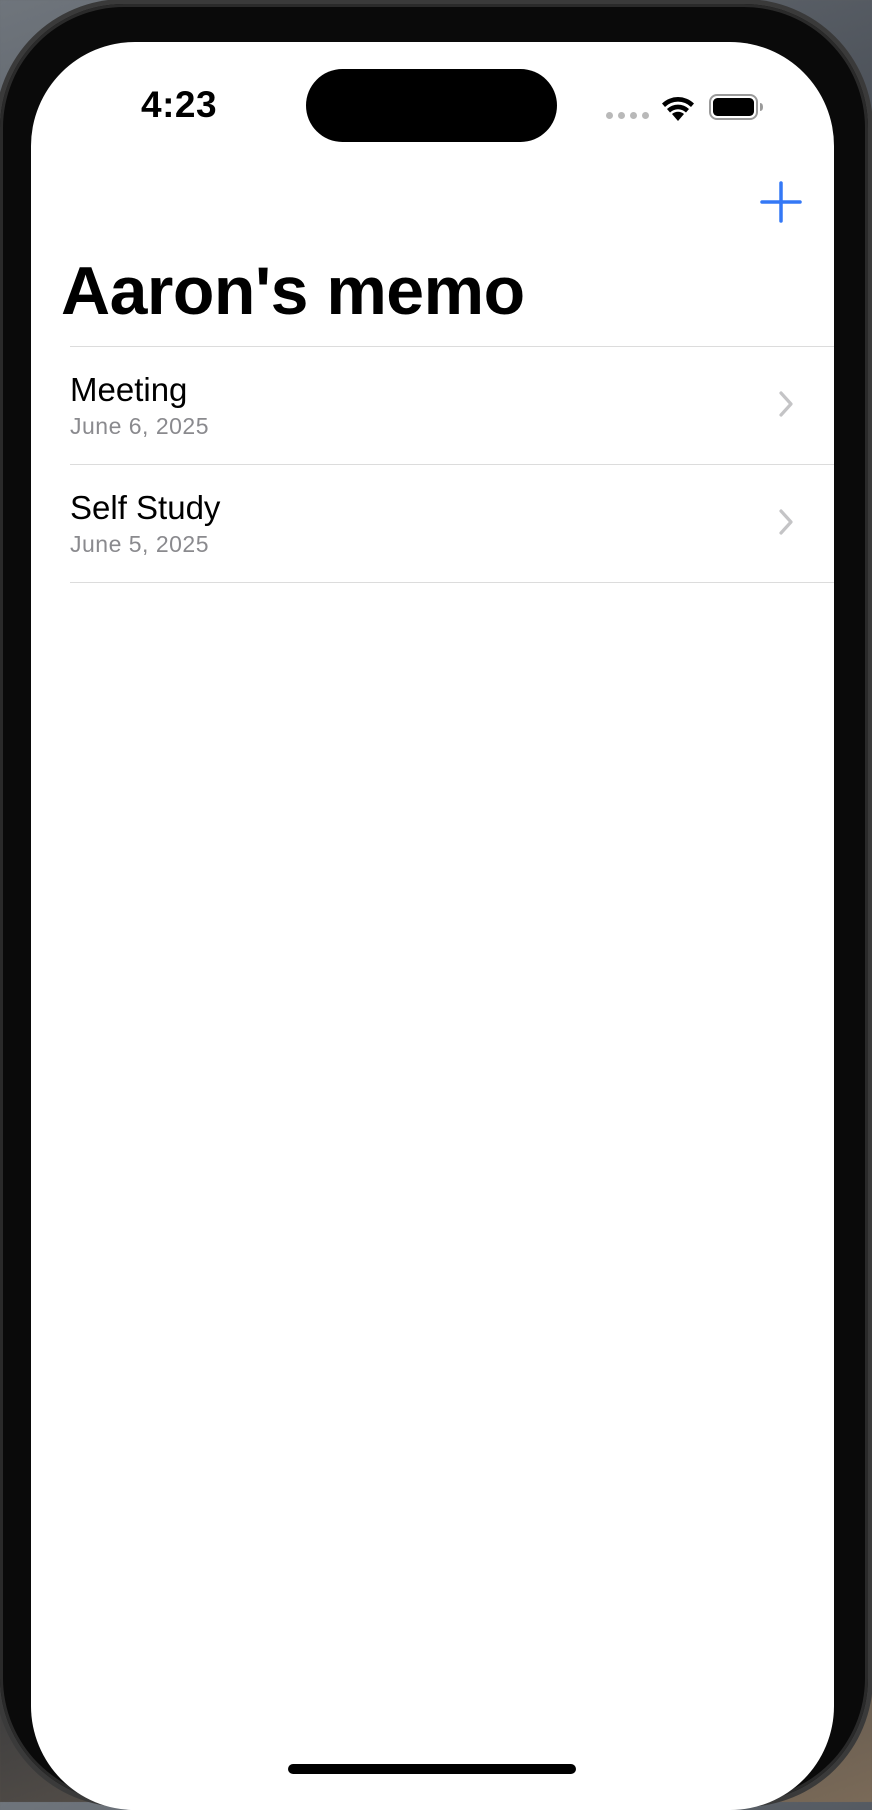 The image size is (872, 1810). I want to click on memo-title: Self Study, so click(145, 507).